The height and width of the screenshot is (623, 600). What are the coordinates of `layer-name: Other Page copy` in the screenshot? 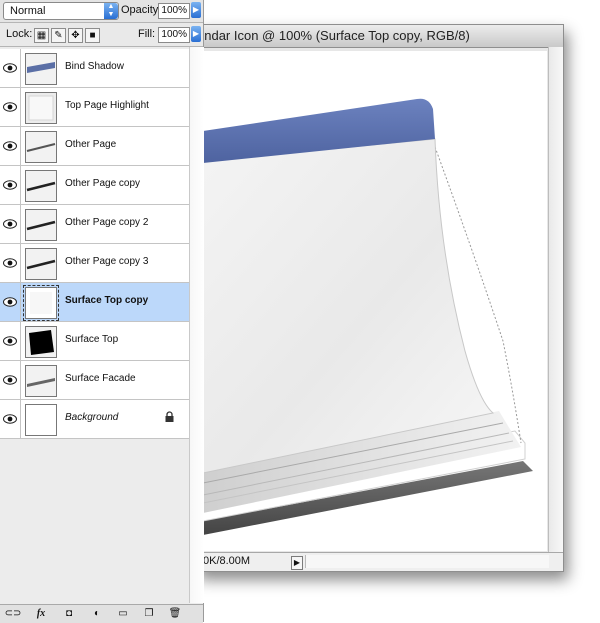 It's located at (103, 183).